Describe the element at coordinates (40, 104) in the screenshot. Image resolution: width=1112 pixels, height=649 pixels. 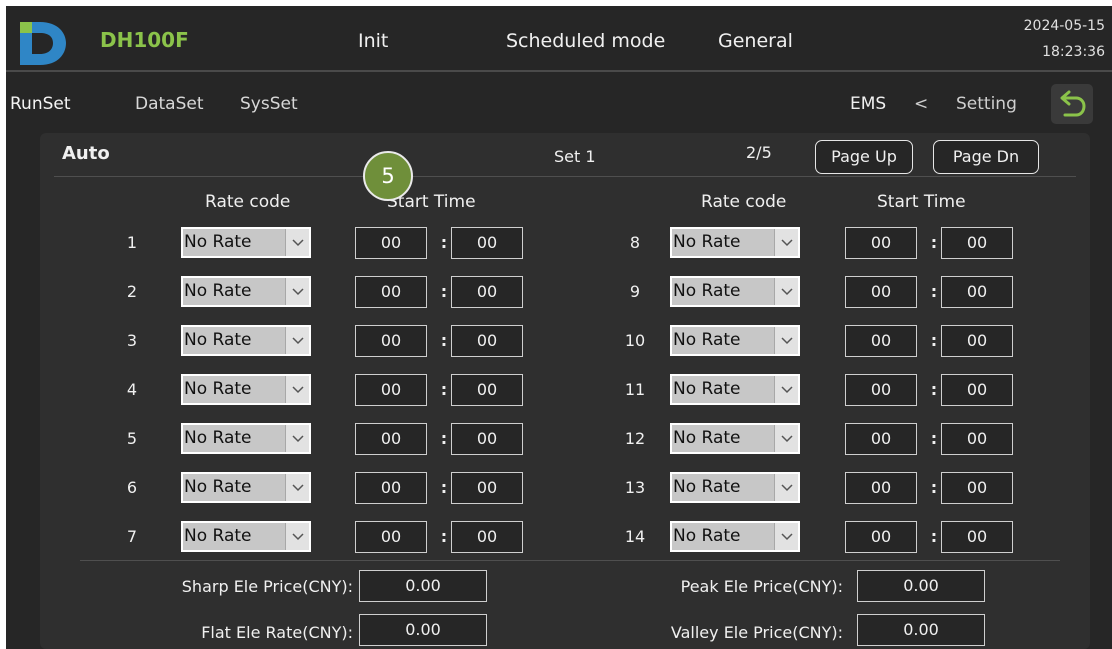
I see `tab-runset: RunSet` at that location.